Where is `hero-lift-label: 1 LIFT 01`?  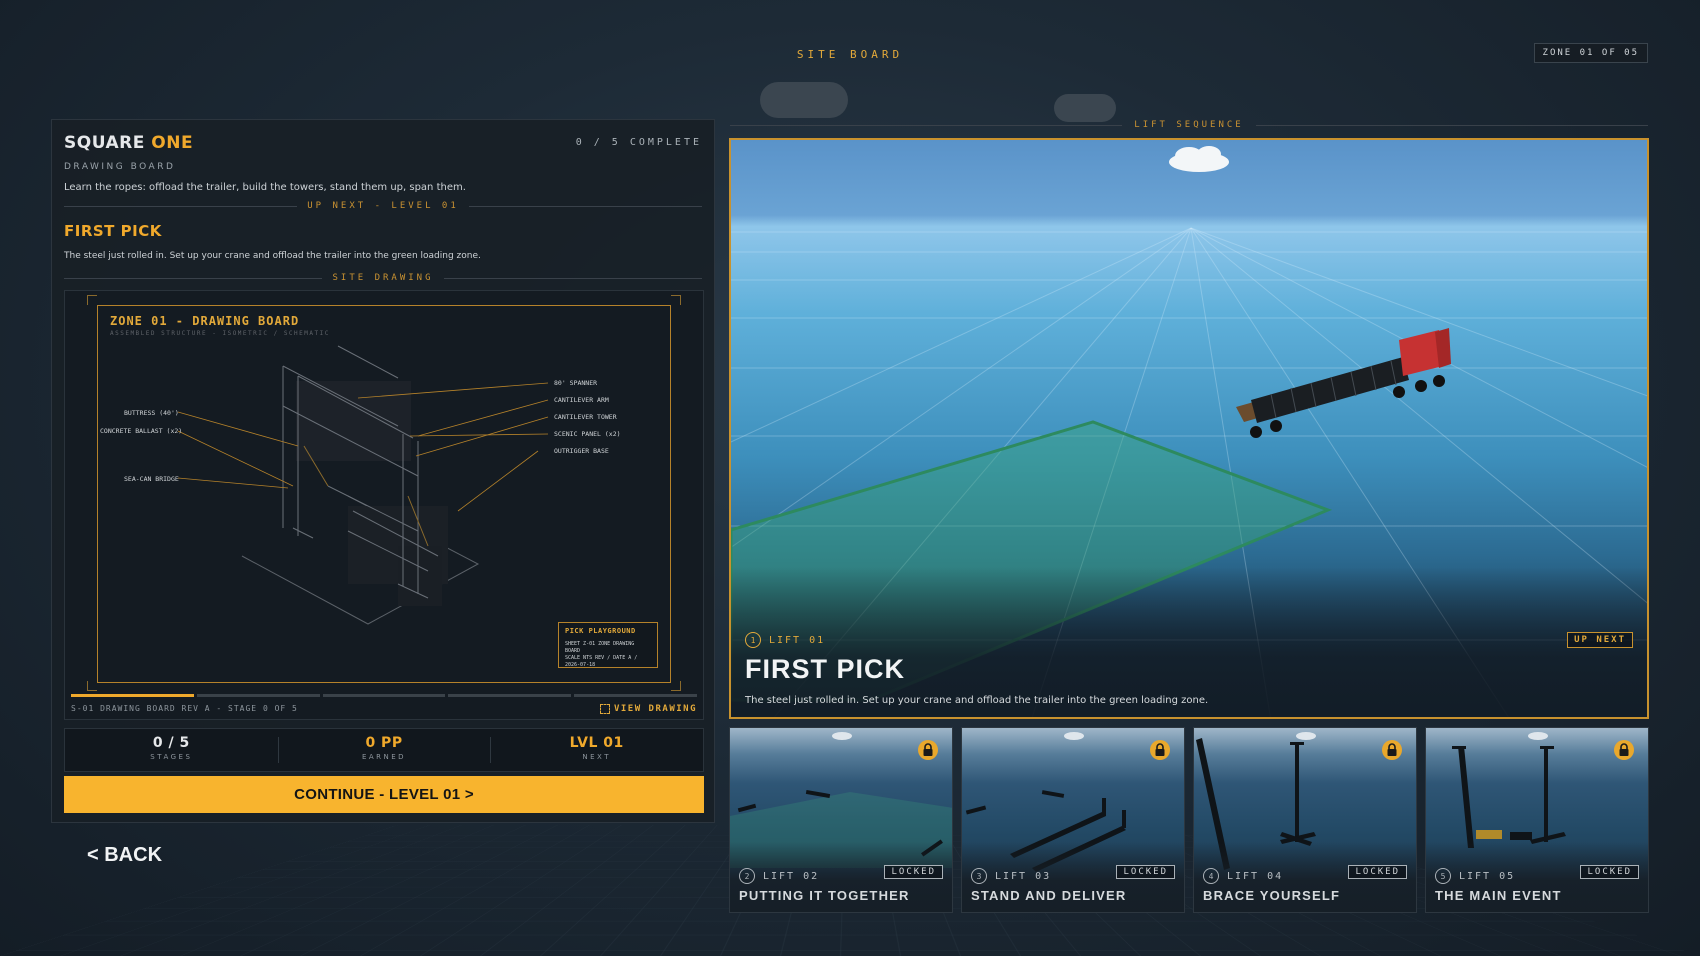
hero-lift-label: 1 LIFT 01 is located at coordinates (785, 640).